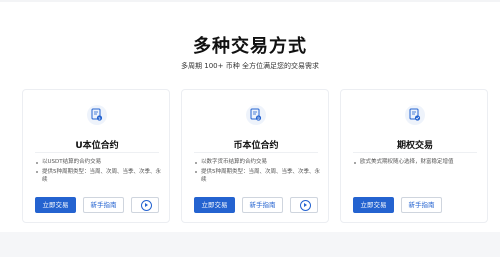 The image size is (500, 257). I want to click on card-title: 期权交易, so click(414, 146).